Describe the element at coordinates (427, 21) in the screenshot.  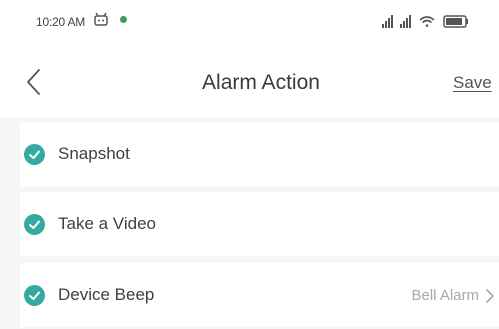
I see `wifi-icon` at that location.